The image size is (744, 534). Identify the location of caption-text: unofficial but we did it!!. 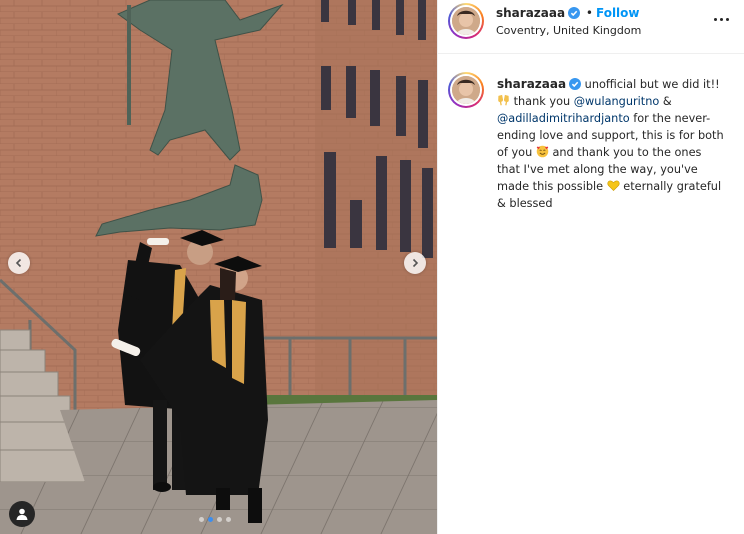
(652, 84).